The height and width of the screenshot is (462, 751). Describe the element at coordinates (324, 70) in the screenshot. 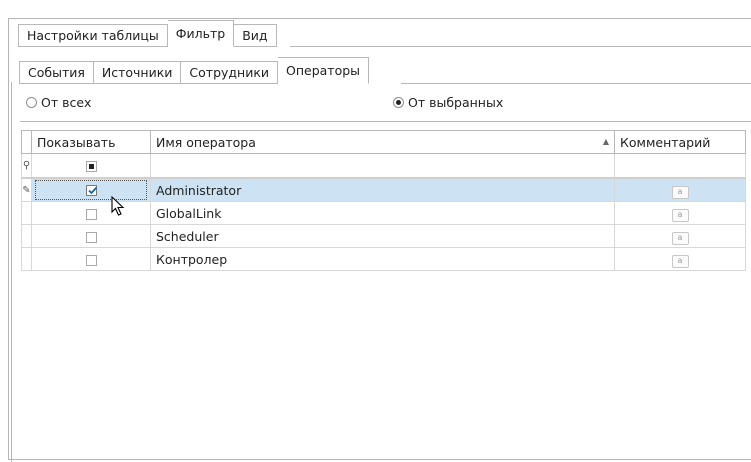

I see `tab-operators: Операторы` at that location.